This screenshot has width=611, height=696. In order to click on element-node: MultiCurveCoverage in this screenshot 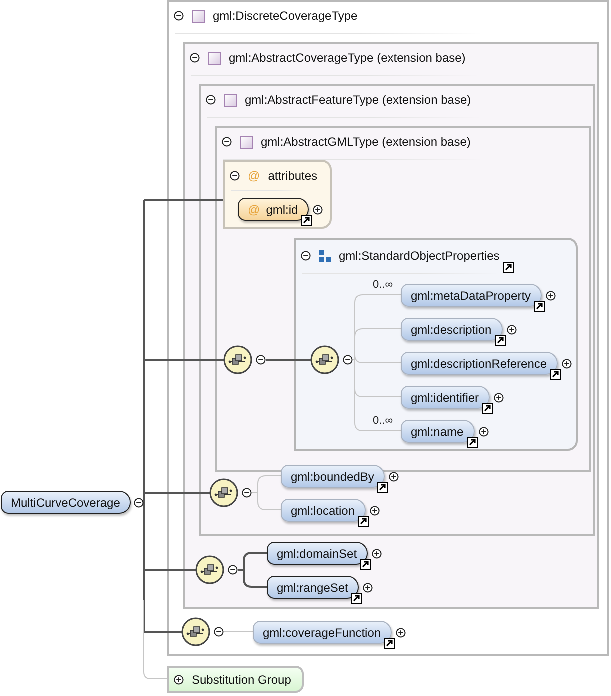, I will do `click(66, 502)`.